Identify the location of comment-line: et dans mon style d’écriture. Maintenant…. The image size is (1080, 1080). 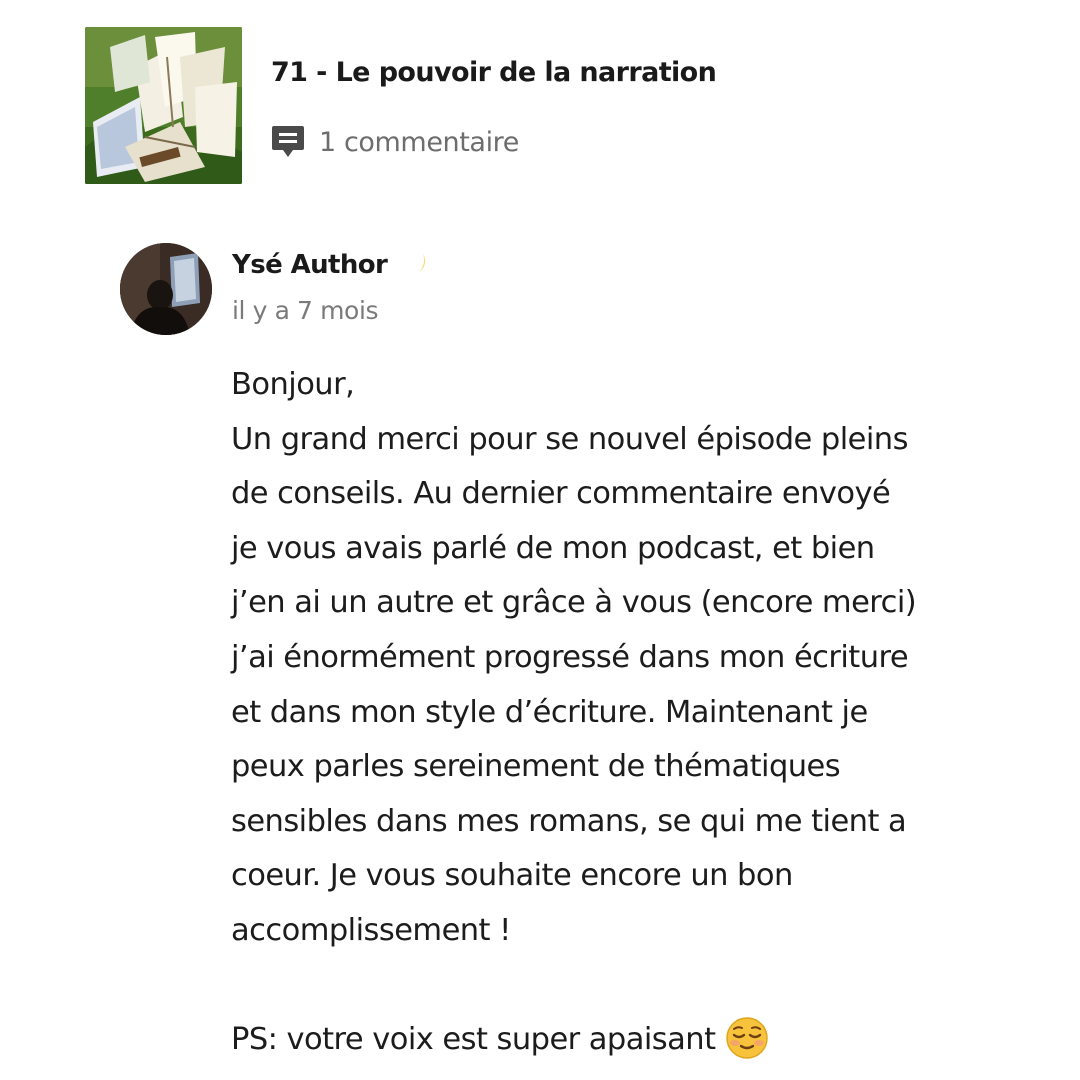
(549, 712).